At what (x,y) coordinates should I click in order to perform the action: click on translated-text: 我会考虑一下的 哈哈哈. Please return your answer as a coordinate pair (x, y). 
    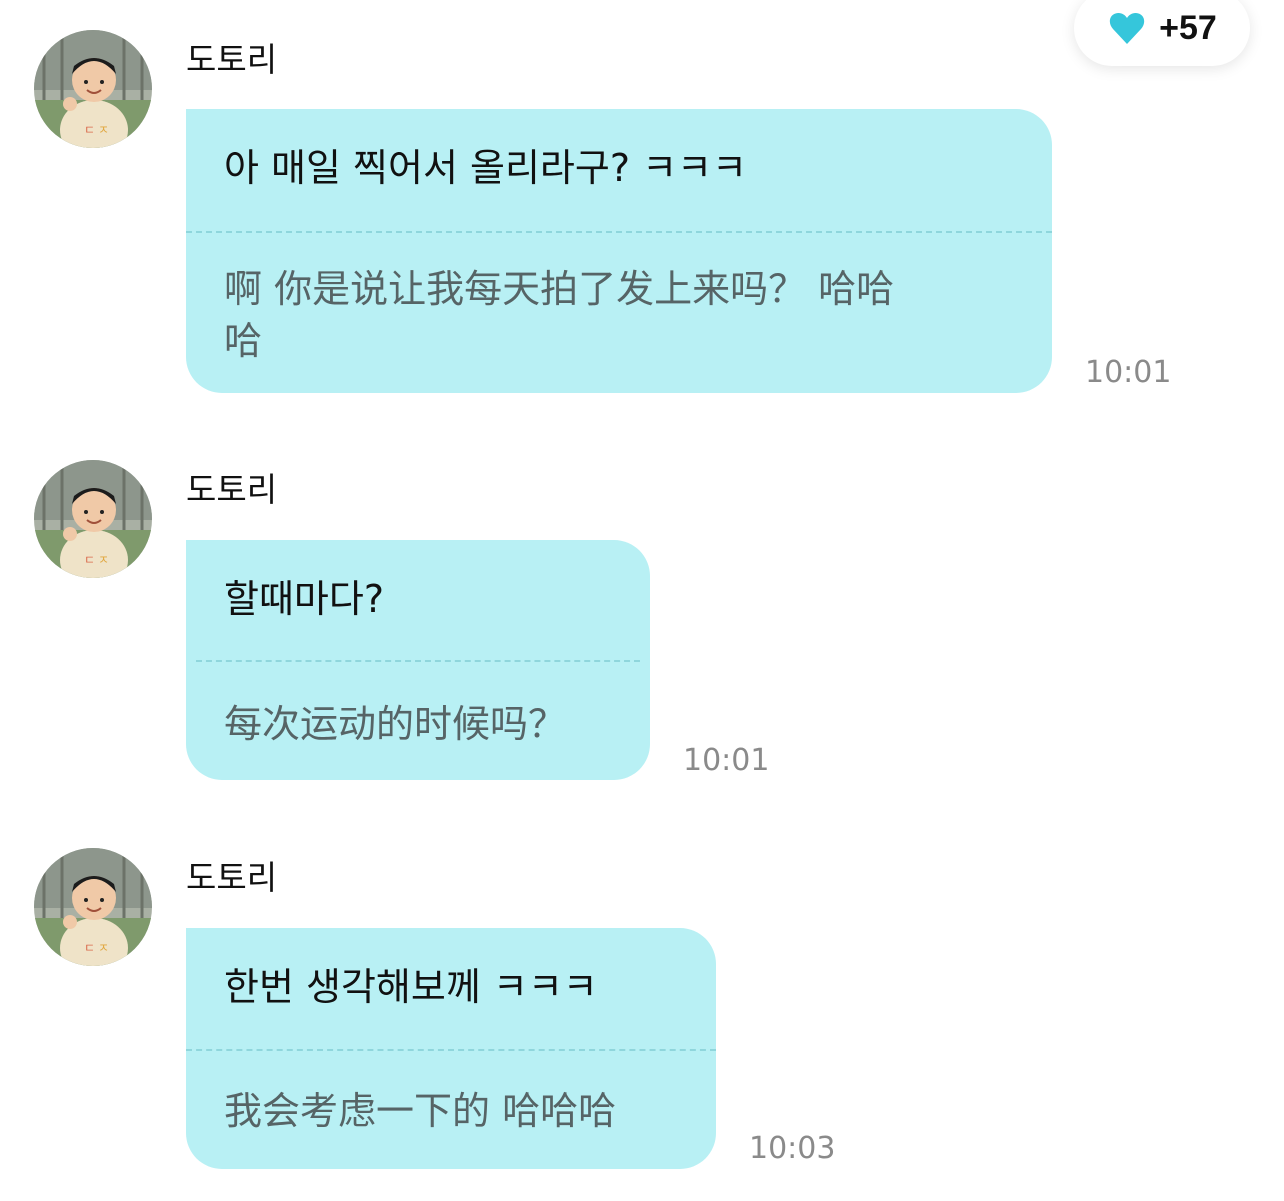
    Looking at the image, I should click on (451, 1094).